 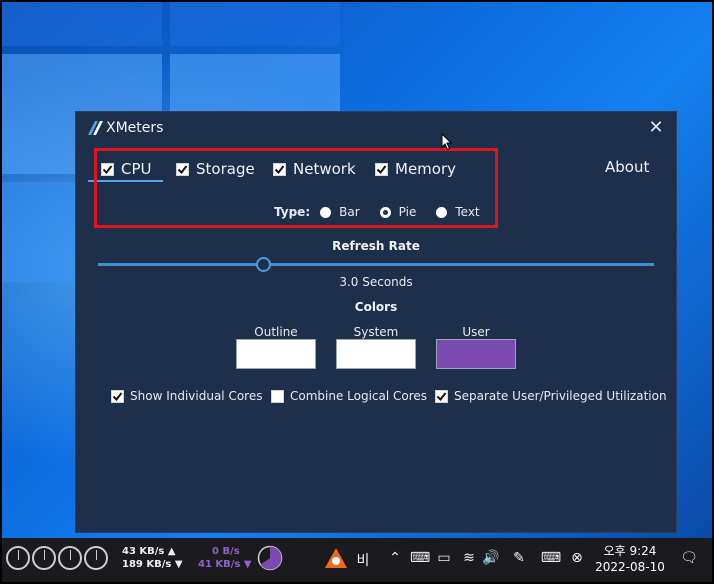 I want to click on refresh-rate-title: Refresh Rate, so click(x=376, y=246).